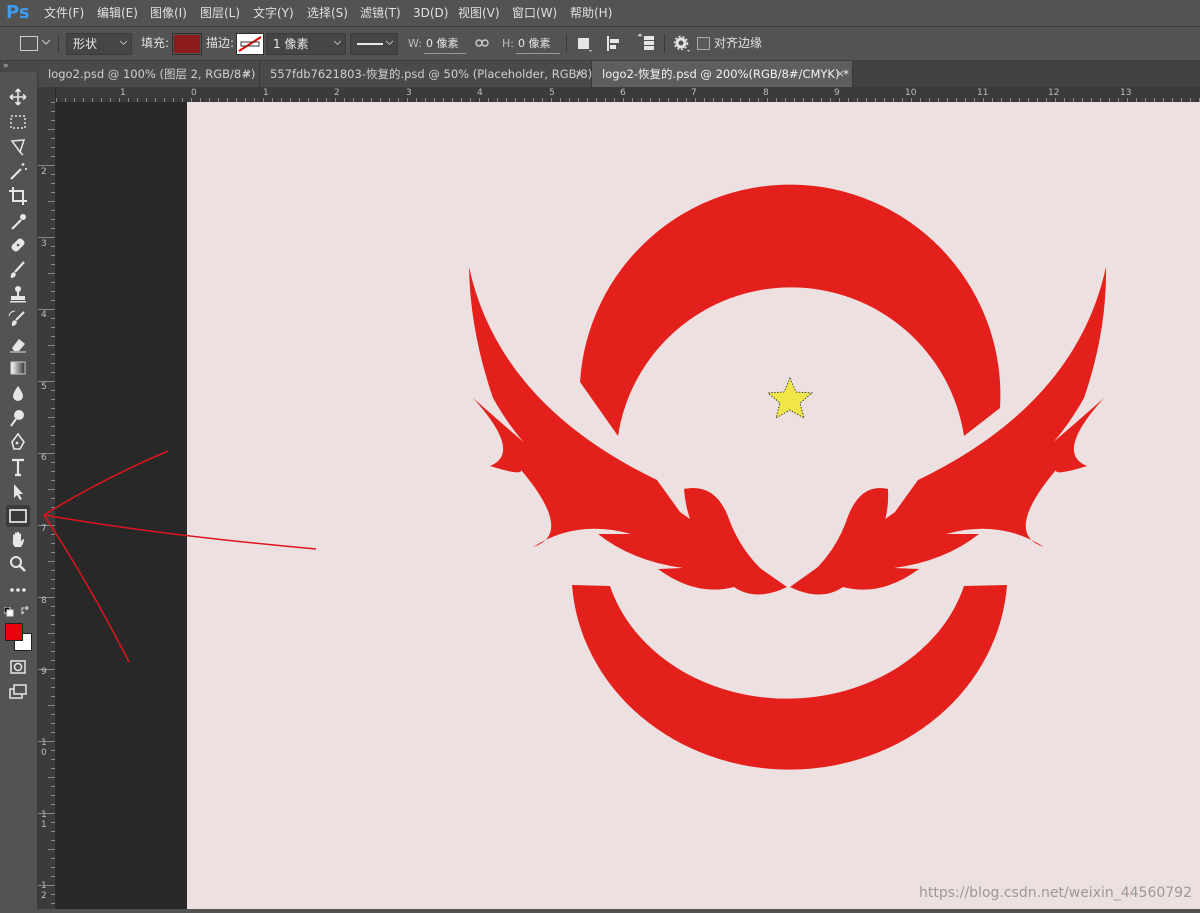  I want to click on menu-file: 文件(F), so click(64, 13).